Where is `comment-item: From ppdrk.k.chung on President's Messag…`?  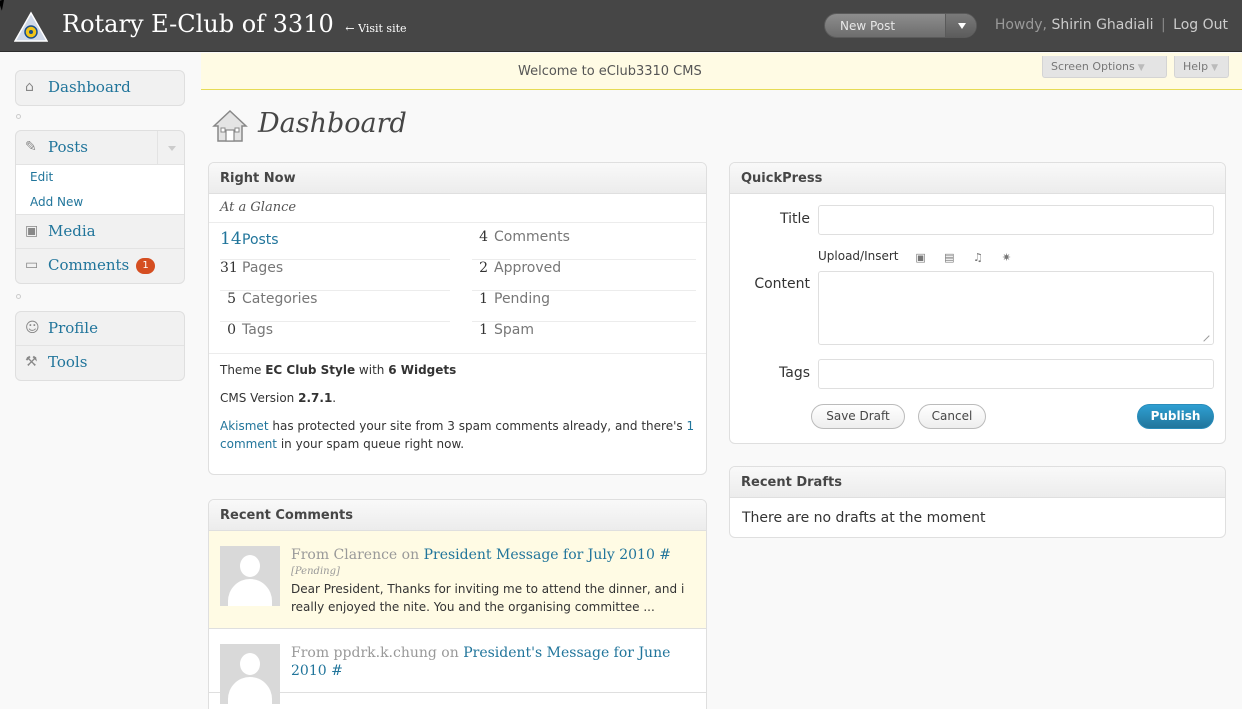 comment-item: From ppdrk.k.chung on President's Messag… is located at coordinates (457, 666).